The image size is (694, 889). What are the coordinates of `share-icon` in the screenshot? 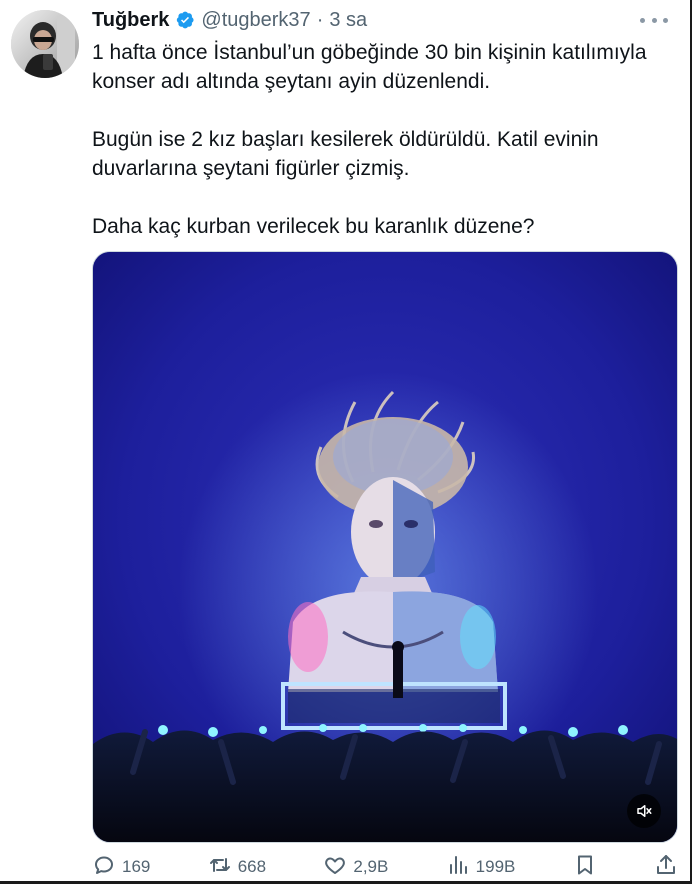 It's located at (666, 867).